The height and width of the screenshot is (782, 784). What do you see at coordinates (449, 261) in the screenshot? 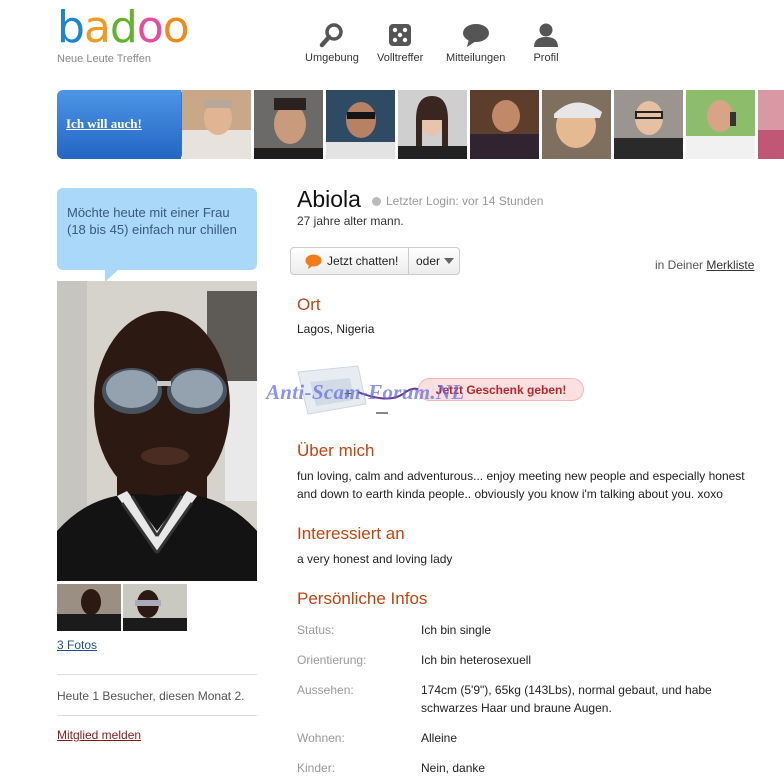
I see `chevron-down-icon` at bounding box center [449, 261].